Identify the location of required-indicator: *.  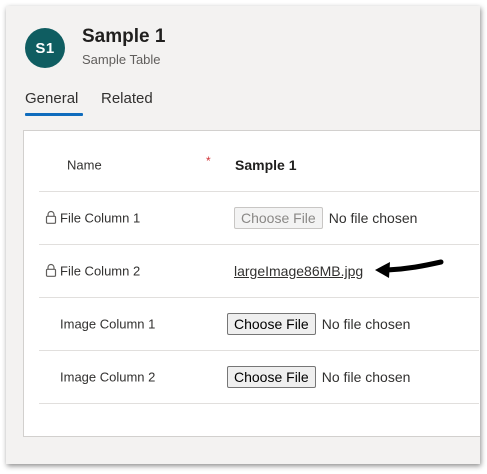
(208, 161).